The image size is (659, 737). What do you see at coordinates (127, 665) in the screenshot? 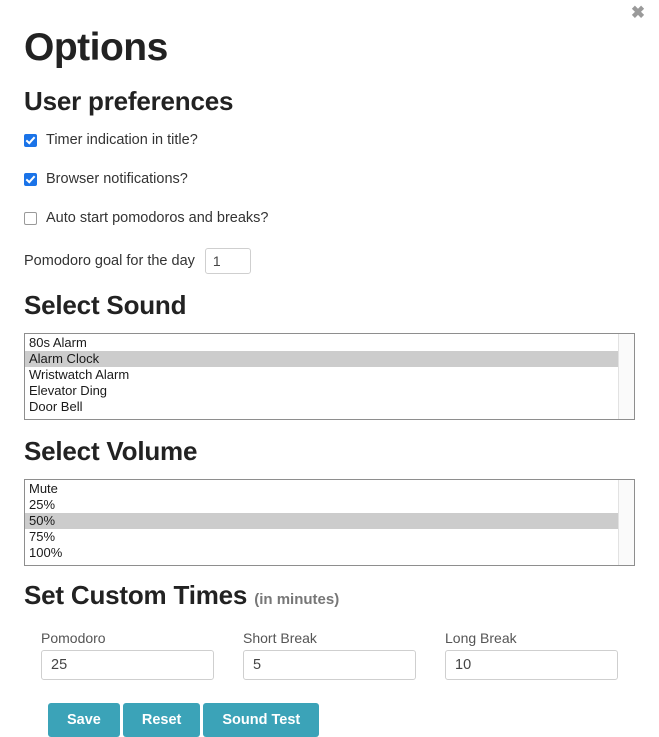
I see `time-input-pomodoro` at bounding box center [127, 665].